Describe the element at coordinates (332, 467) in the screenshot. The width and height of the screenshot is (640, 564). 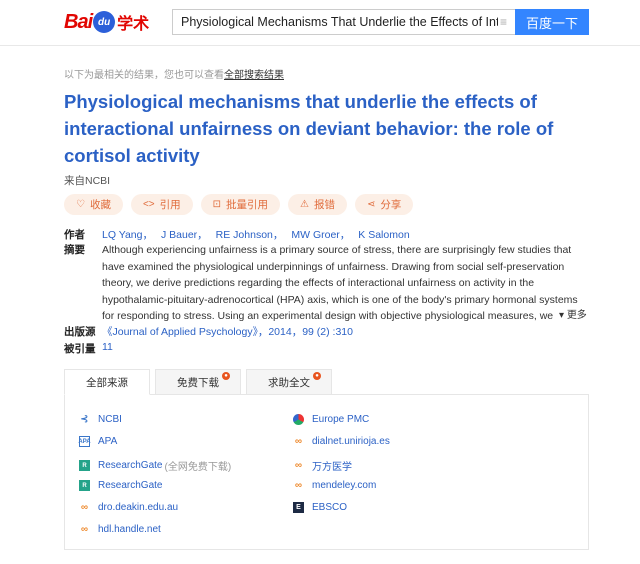
I see `source-name: 万方医学` at that location.